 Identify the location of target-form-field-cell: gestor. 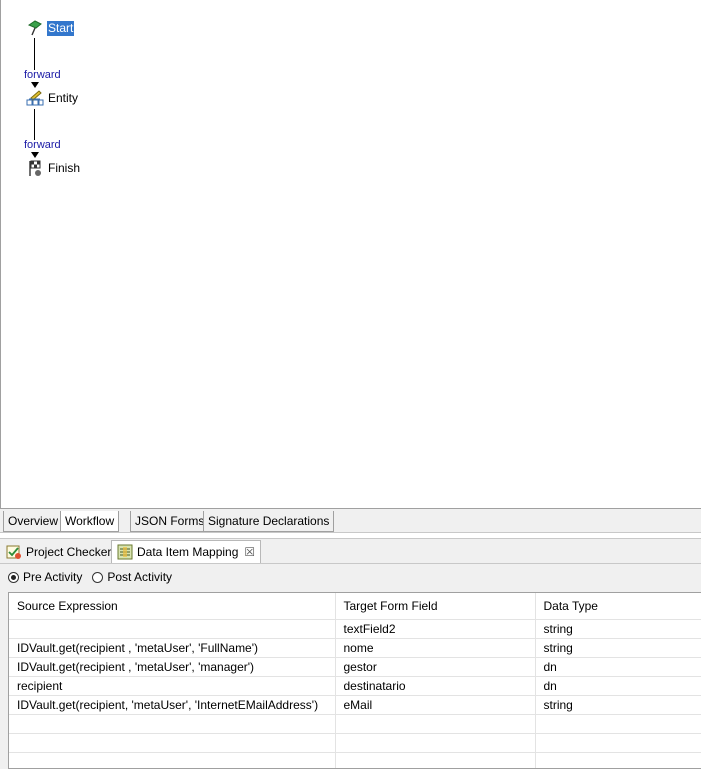
(435, 667).